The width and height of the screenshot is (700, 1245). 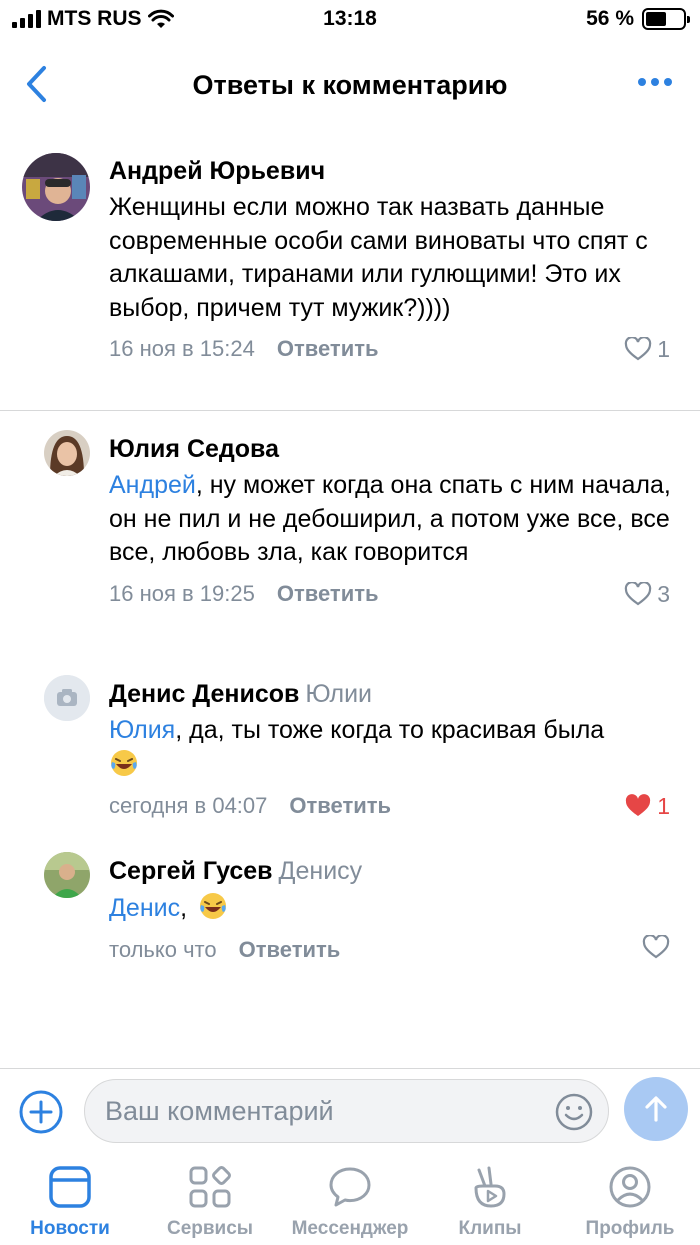 I want to click on tab-services: Сервисы, so click(x=210, y=1199).